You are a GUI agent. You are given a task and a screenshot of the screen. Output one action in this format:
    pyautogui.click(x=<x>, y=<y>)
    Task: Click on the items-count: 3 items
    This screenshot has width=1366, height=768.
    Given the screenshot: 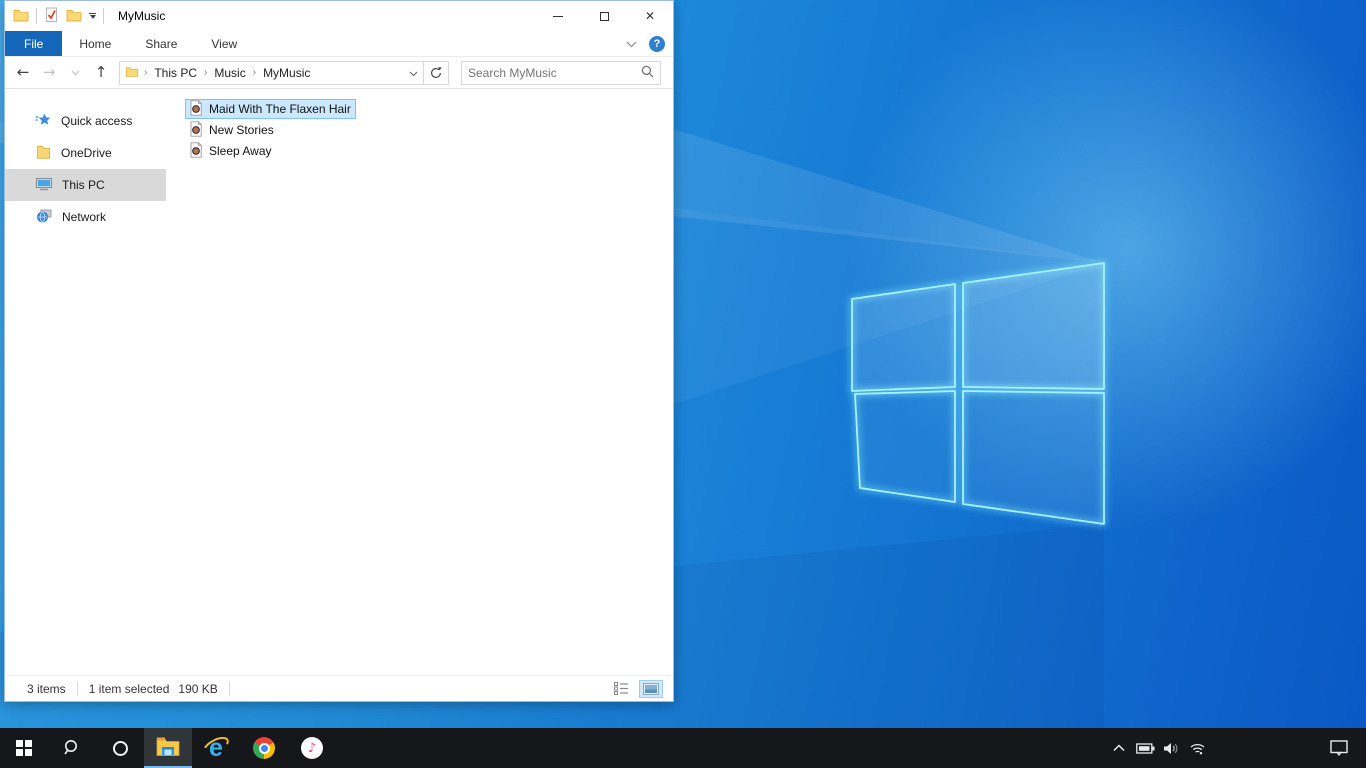 What is the action you would take?
    pyautogui.click(x=46, y=688)
    